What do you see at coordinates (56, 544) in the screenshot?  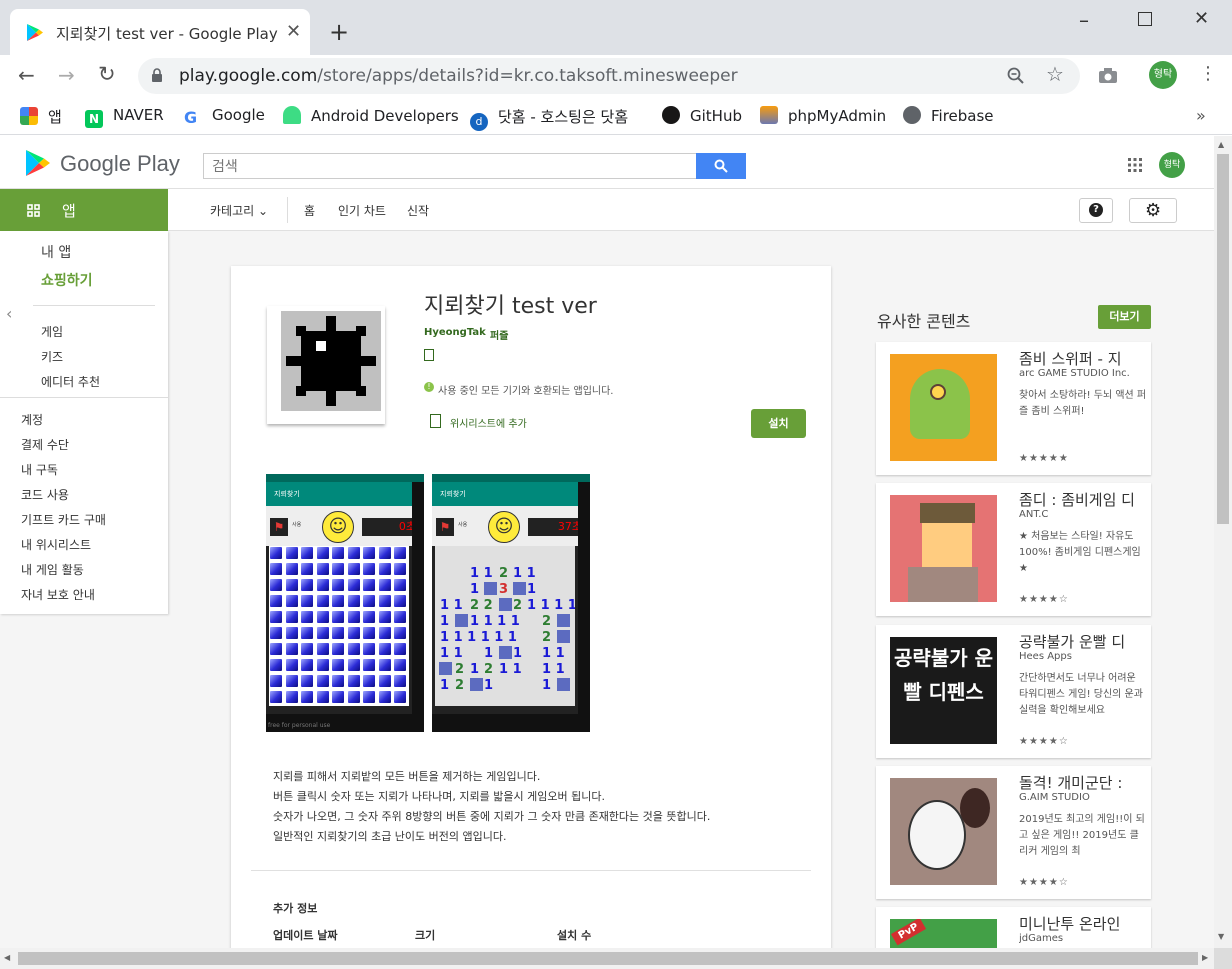 I see `sidebar-item-wishlist: 내 위시리스트` at bounding box center [56, 544].